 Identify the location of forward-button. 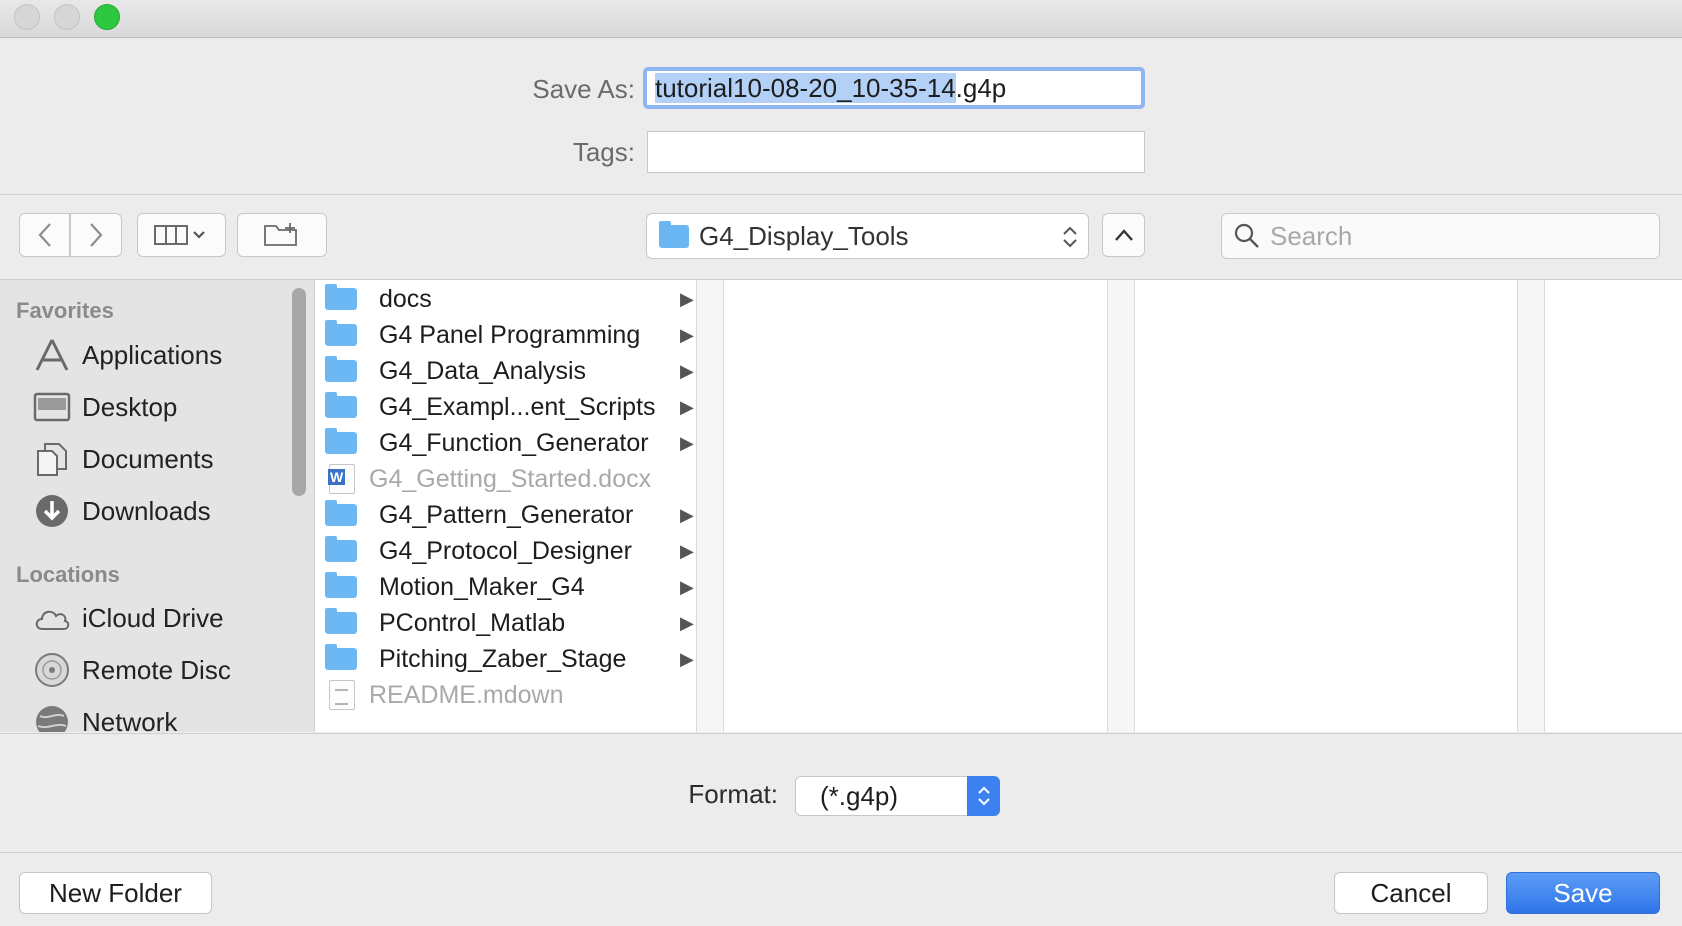
(96, 235).